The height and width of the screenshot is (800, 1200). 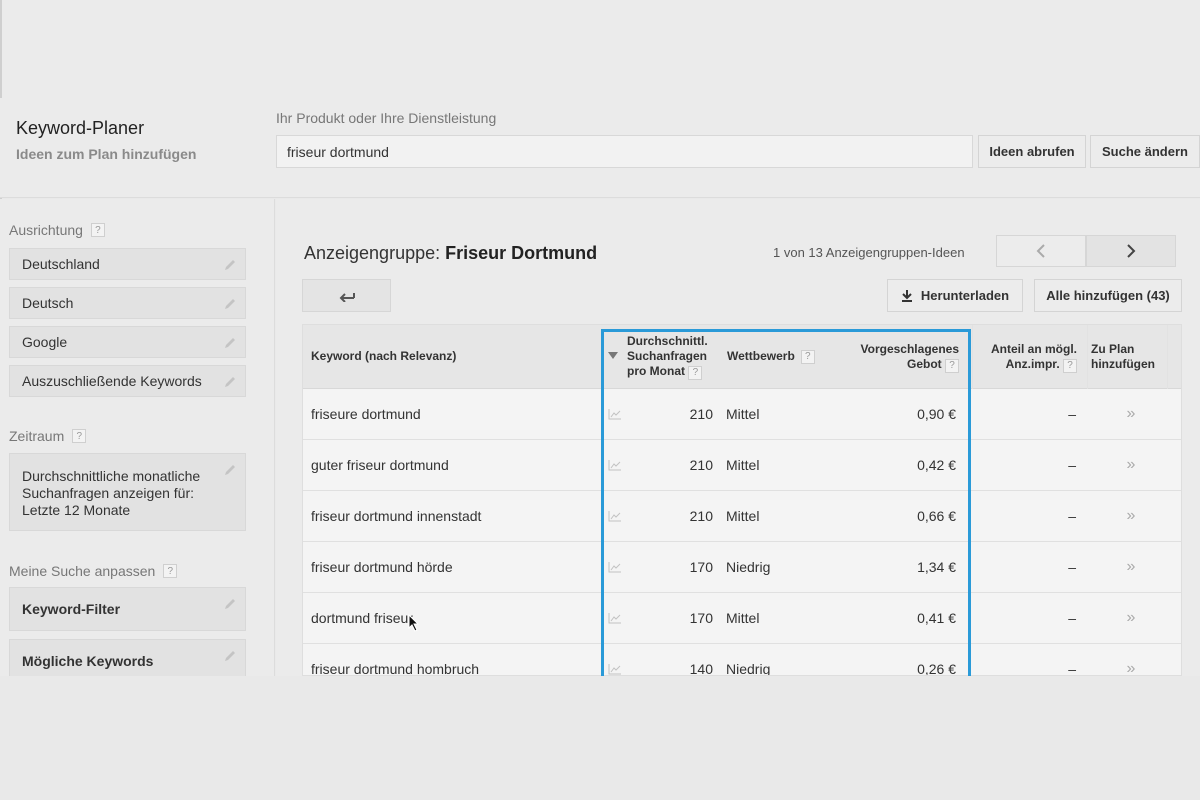 What do you see at coordinates (37, 436) in the screenshot?
I see `period-title-text: Zeitraum` at bounding box center [37, 436].